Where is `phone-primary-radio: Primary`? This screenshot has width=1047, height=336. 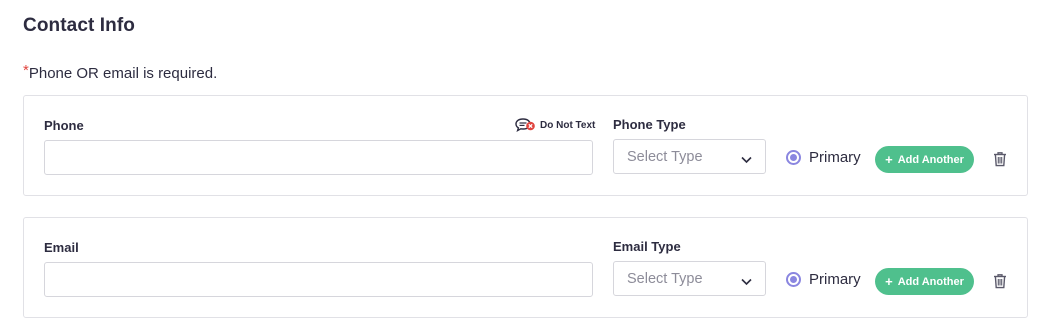
phone-primary-radio: Primary is located at coordinates (823, 157).